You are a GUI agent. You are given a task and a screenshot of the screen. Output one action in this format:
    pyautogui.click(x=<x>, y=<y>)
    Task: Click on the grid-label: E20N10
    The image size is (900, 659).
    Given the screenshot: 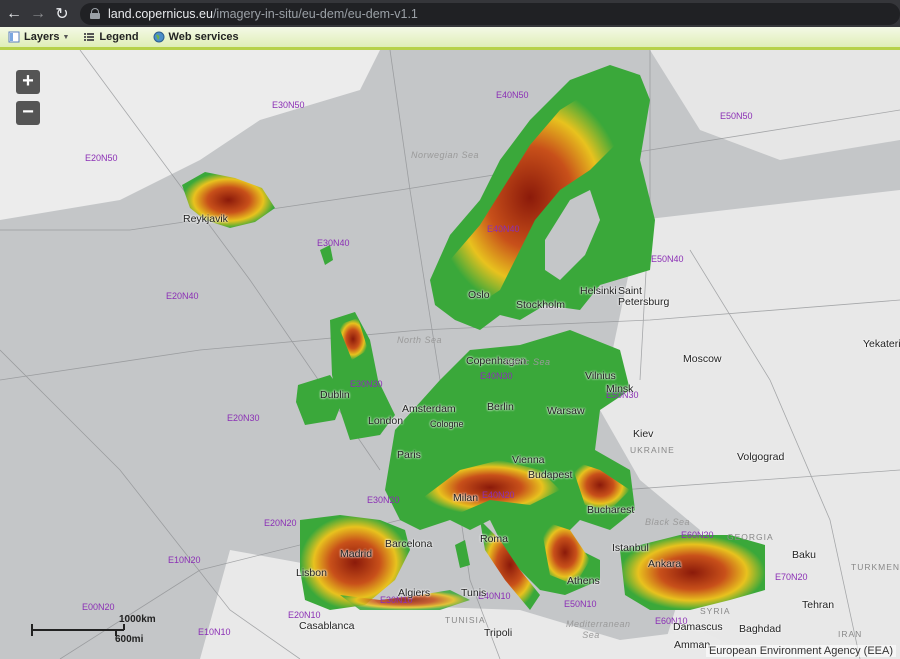 What is the action you would take?
    pyautogui.click(x=304, y=615)
    